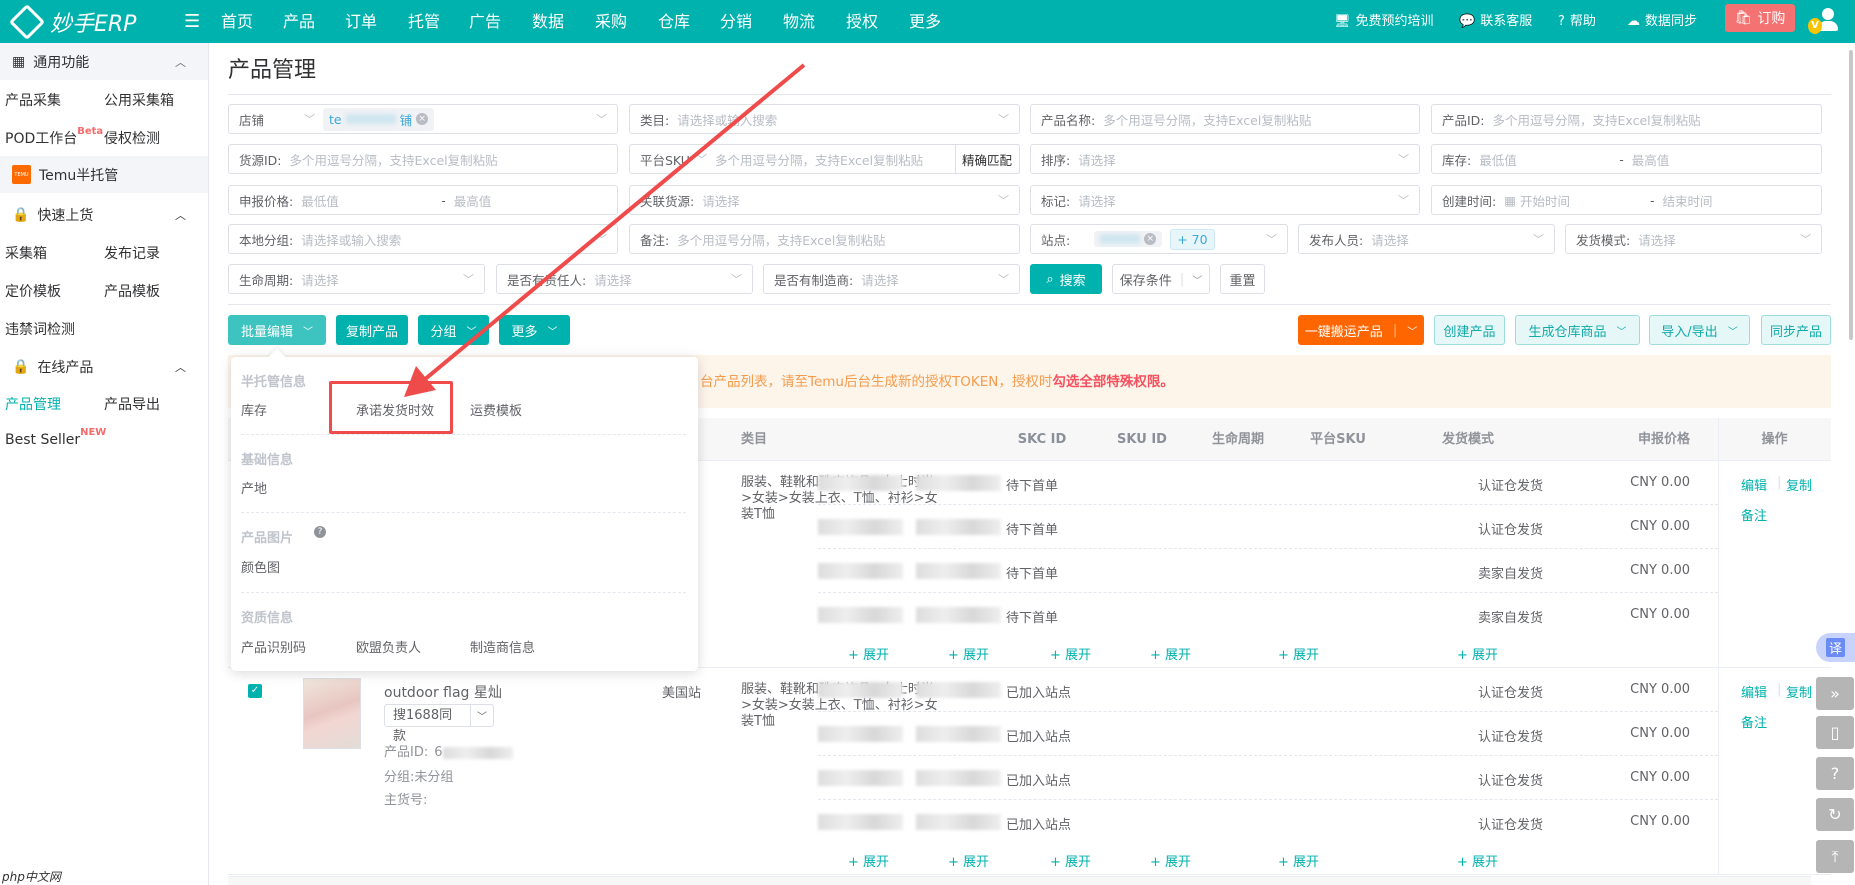  I want to click on annotation-arrow, so click(605, 230).